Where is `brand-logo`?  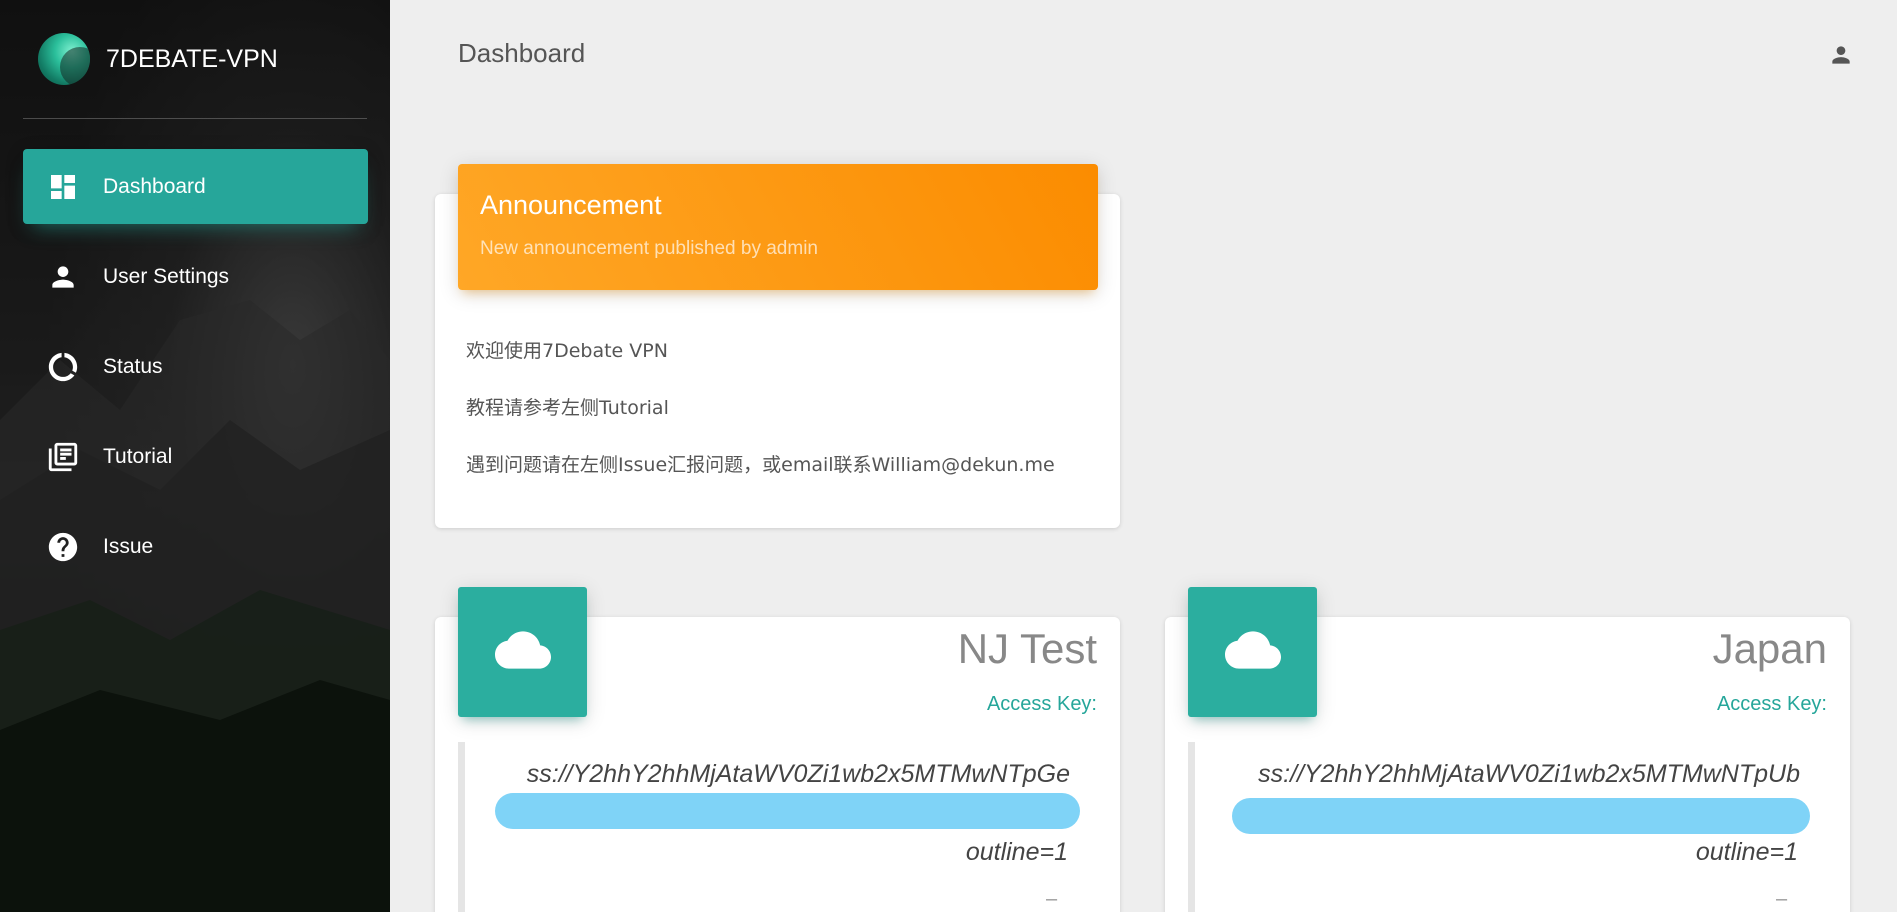
brand-logo is located at coordinates (64, 59).